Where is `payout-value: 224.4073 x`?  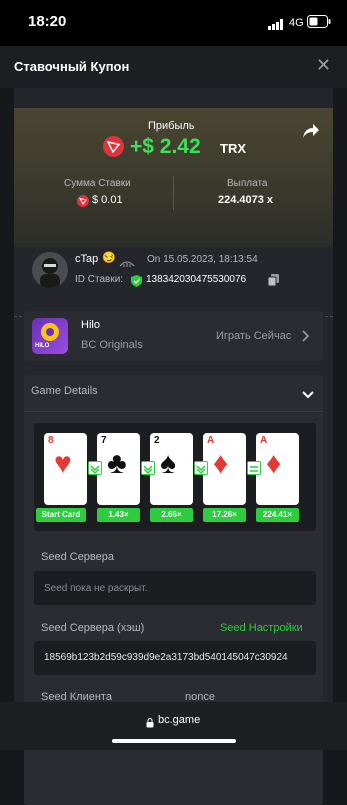 payout-value: 224.4073 x is located at coordinates (246, 200).